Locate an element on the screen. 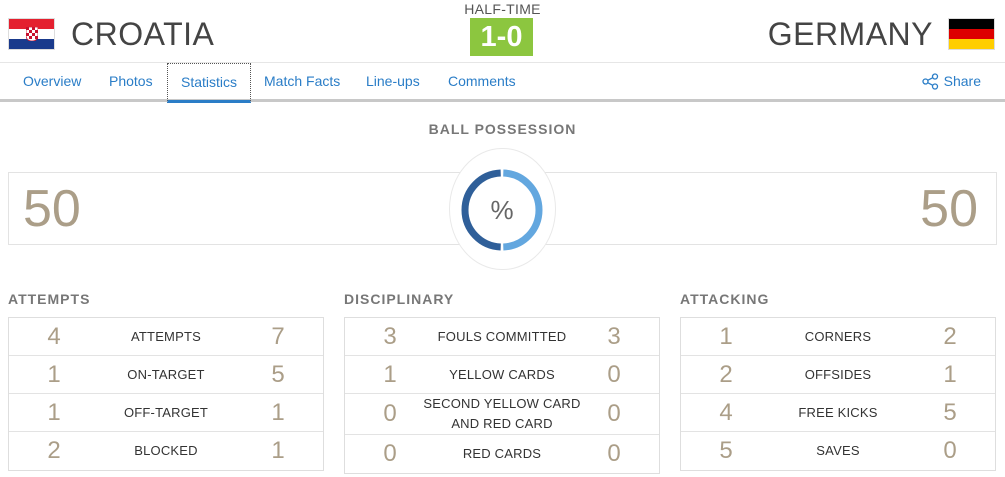 This screenshot has width=1005, height=477. share-label: Share is located at coordinates (962, 81).